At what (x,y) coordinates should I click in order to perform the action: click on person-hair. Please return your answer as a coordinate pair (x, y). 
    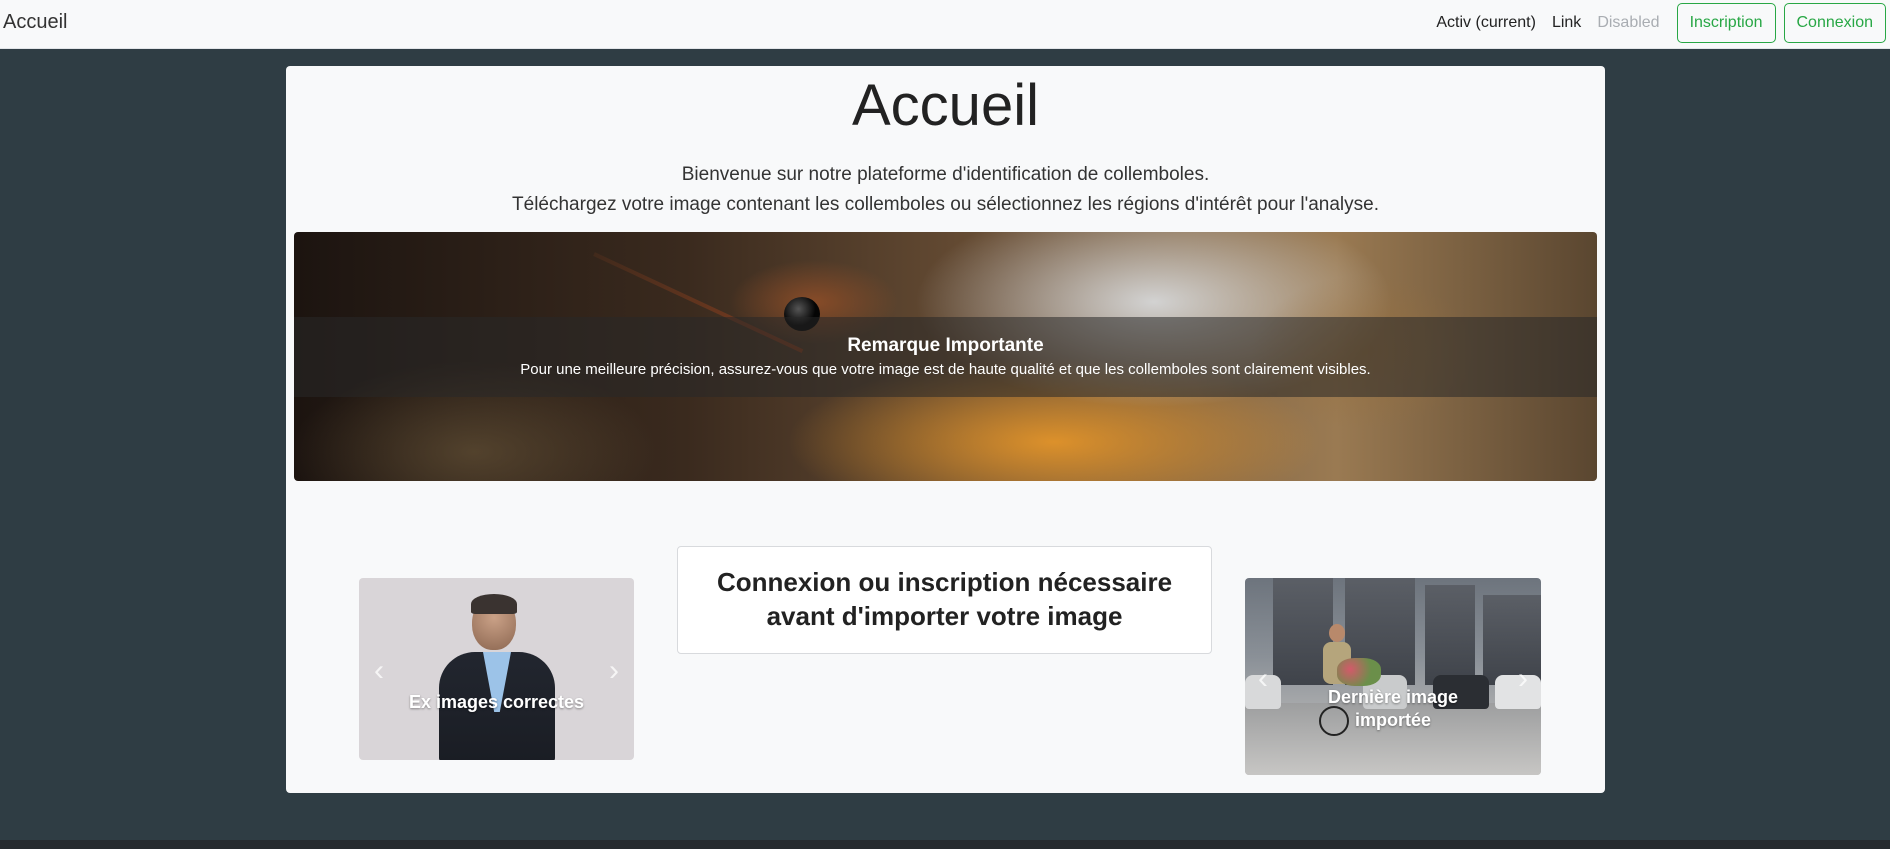
    Looking at the image, I should click on (494, 604).